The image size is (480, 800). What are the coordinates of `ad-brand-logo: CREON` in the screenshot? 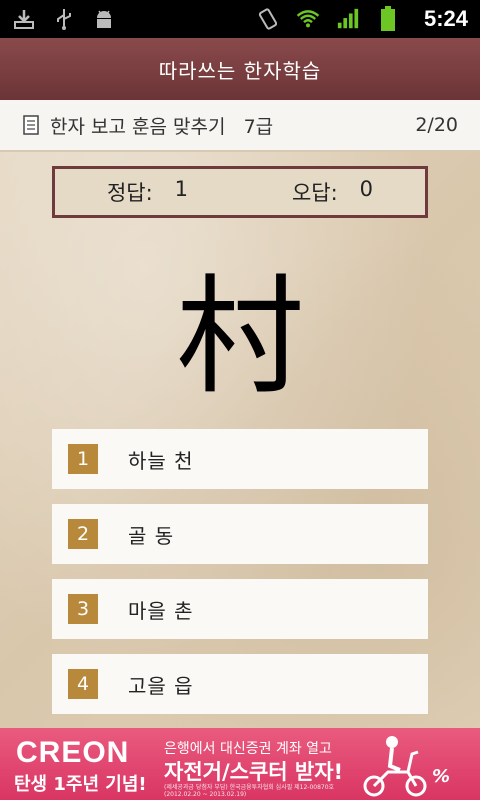 It's located at (73, 752).